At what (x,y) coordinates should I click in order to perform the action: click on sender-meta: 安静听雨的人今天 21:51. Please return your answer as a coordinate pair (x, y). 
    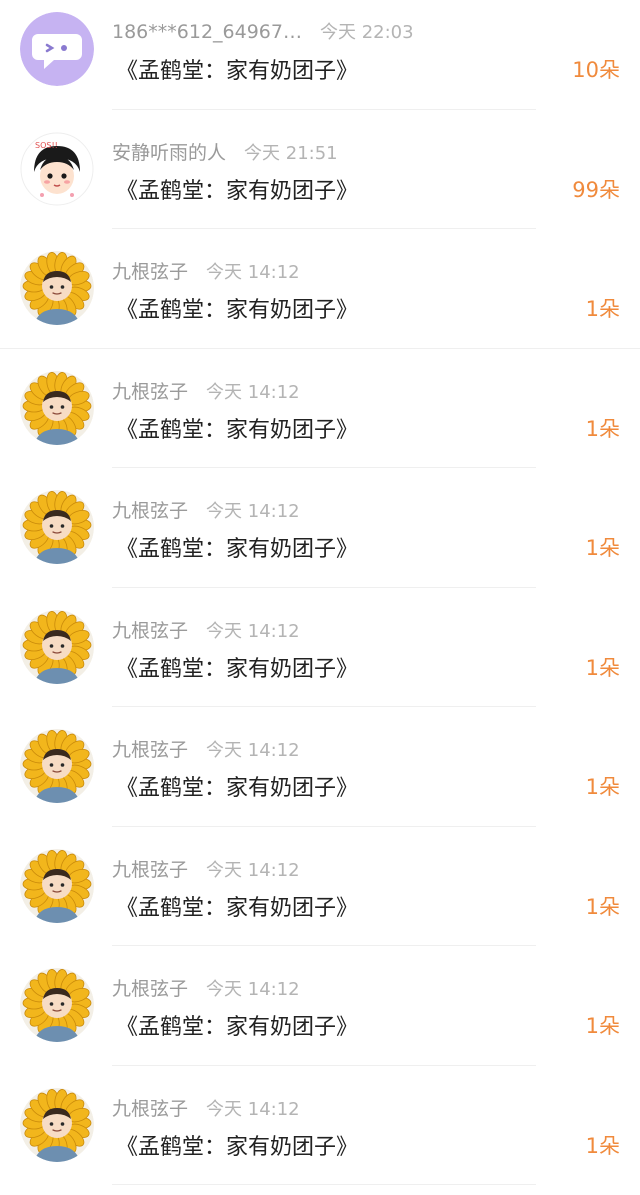
    Looking at the image, I should click on (225, 152).